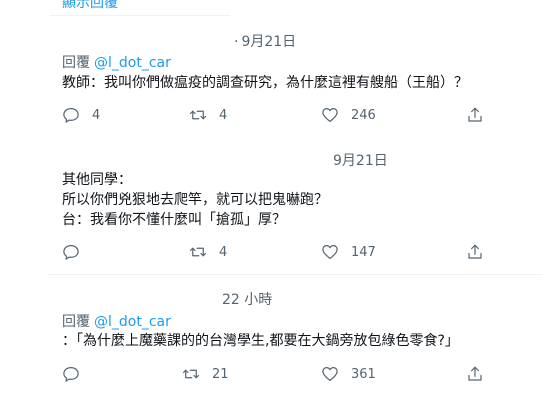 The width and height of the screenshot is (543, 404). What do you see at coordinates (247, 299) in the screenshot?
I see `tweet-time: 22 小時` at bounding box center [247, 299].